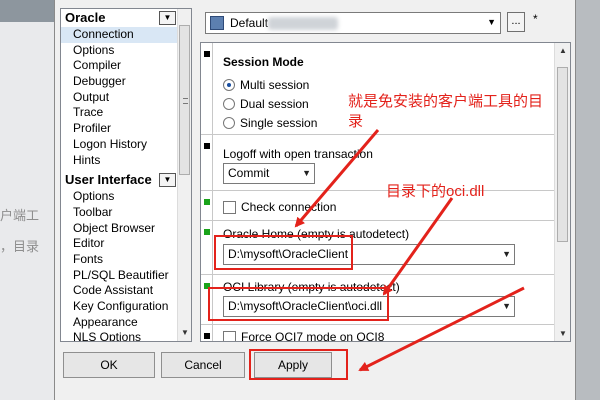 The height and width of the screenshot is (400, 600). I want to click on tree-item-editor: Editor, so click(119, 244).